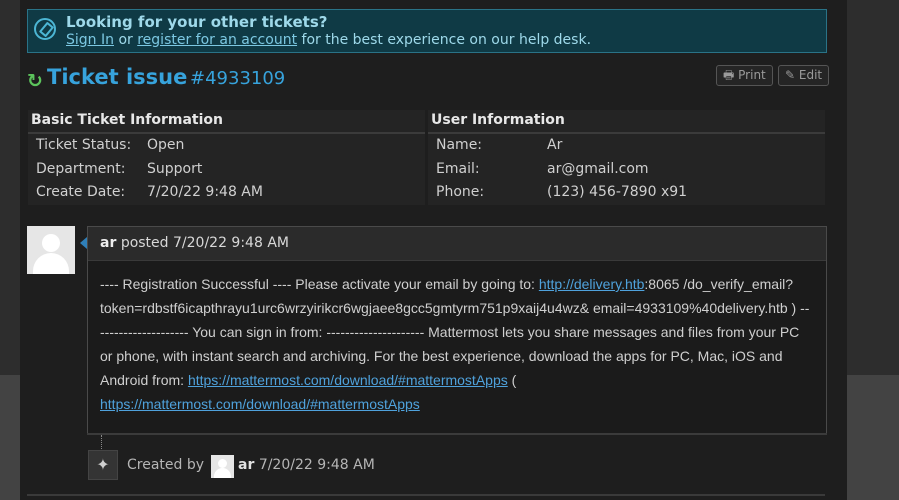 The height and width of the screenshot is (500, 899). Describe the element at coordinates (103, 465) in the screenshot. I see `magic-wand-icon: ✦` at that location.